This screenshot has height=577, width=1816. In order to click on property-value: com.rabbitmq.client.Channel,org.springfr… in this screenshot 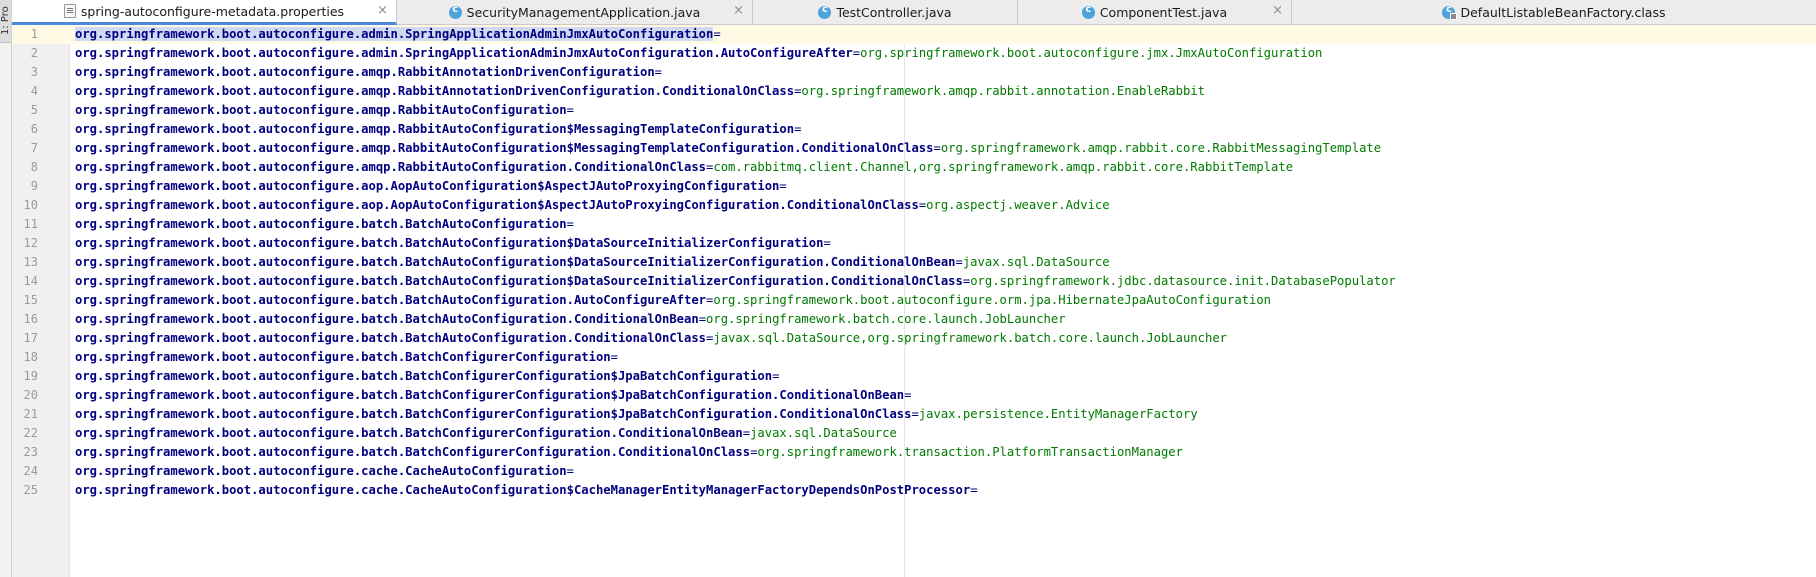, I will do `click(1003, 167)`.